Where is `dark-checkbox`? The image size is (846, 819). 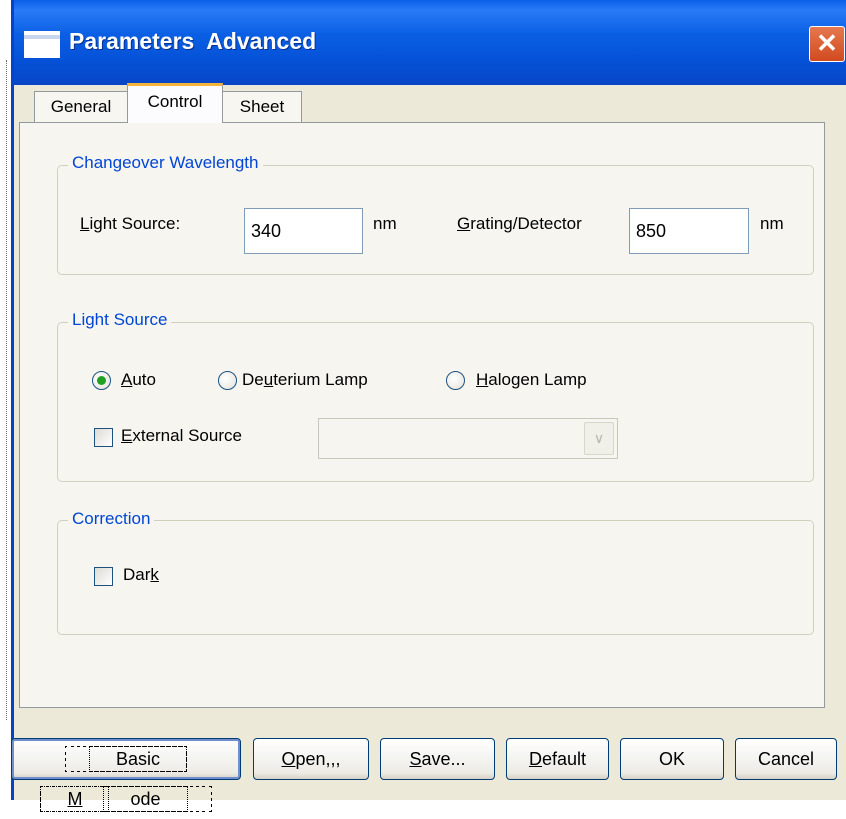 dark-checkbox is located at coordinates (103, 576).